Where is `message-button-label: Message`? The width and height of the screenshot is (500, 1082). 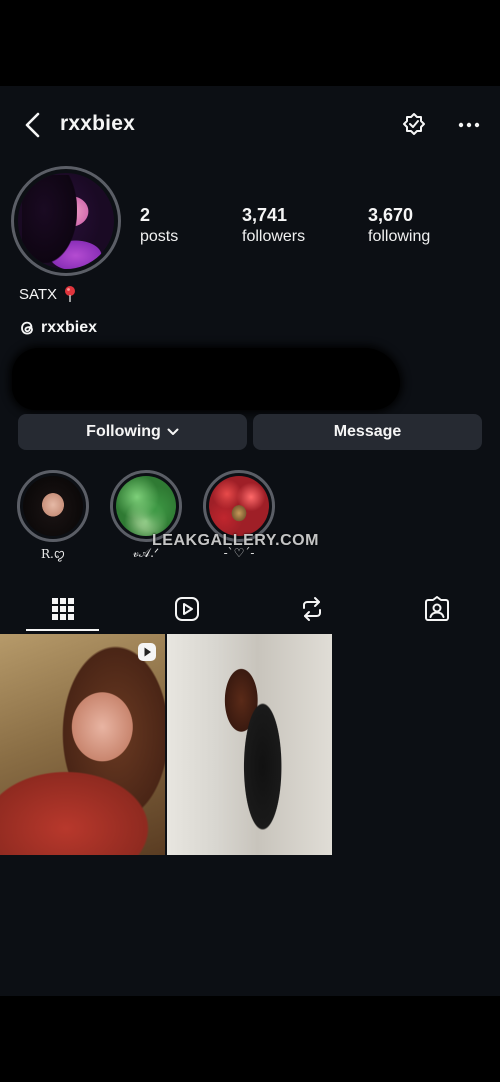 message-button-label: Message is located at coordinates (367, 431).